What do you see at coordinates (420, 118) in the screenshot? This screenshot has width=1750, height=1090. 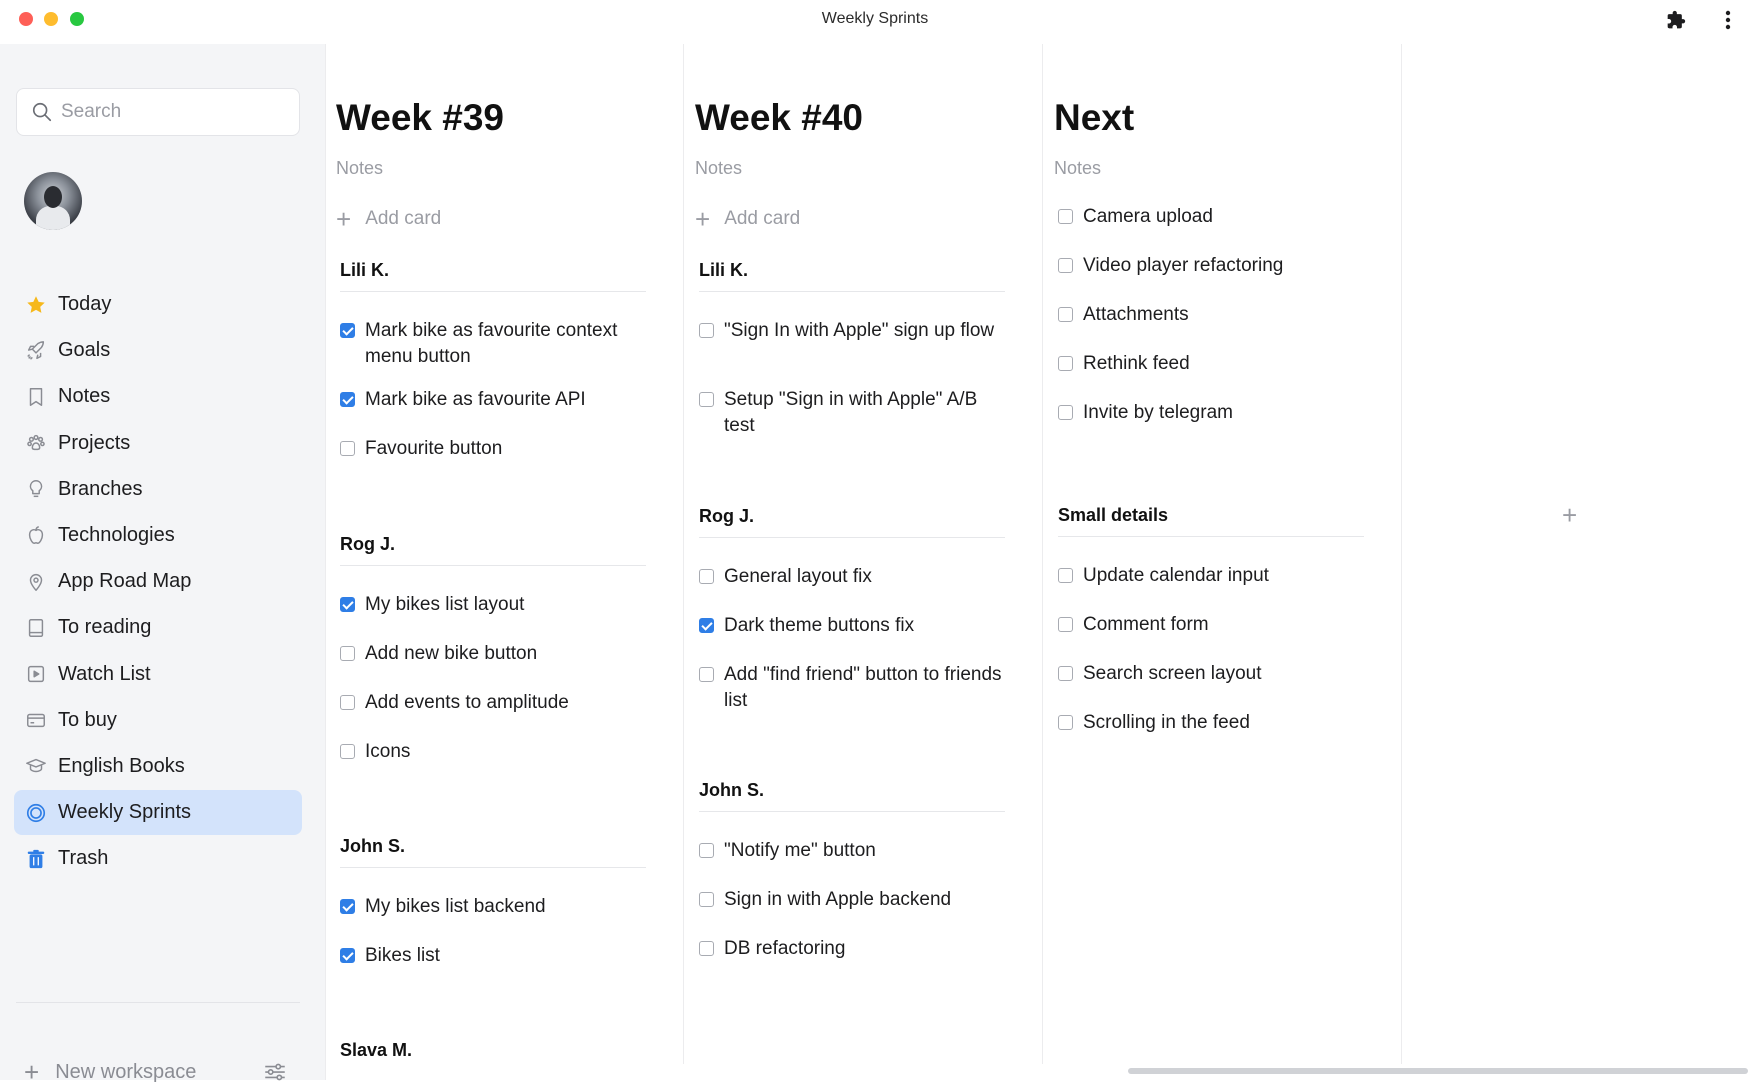 I see `column-title: Week #39` at bounding box center [420, 118].